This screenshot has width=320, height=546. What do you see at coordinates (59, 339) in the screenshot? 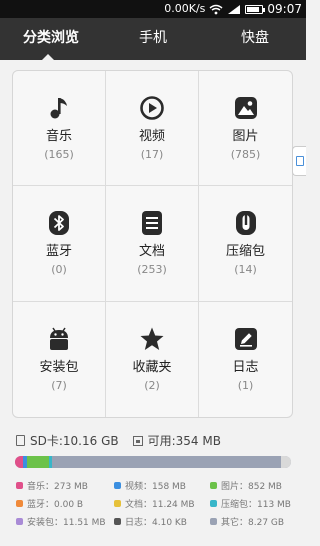
I see `android-icon` at bounding box center [59, 339].